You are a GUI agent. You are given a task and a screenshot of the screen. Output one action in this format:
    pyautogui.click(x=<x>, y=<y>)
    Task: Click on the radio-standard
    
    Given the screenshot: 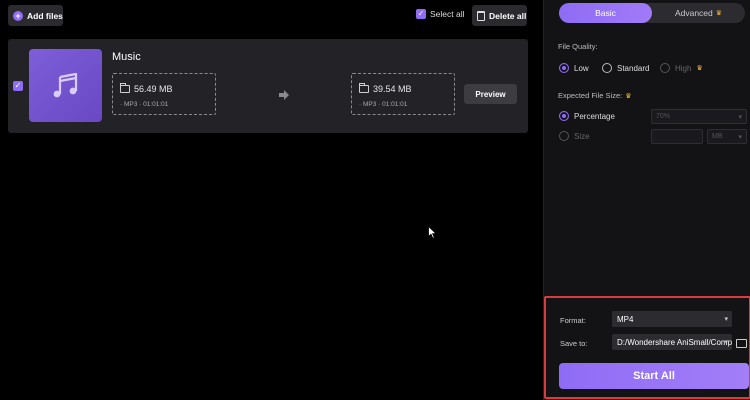 What is the action you would take?
    pyautogui.click(x=607, y=68)
    